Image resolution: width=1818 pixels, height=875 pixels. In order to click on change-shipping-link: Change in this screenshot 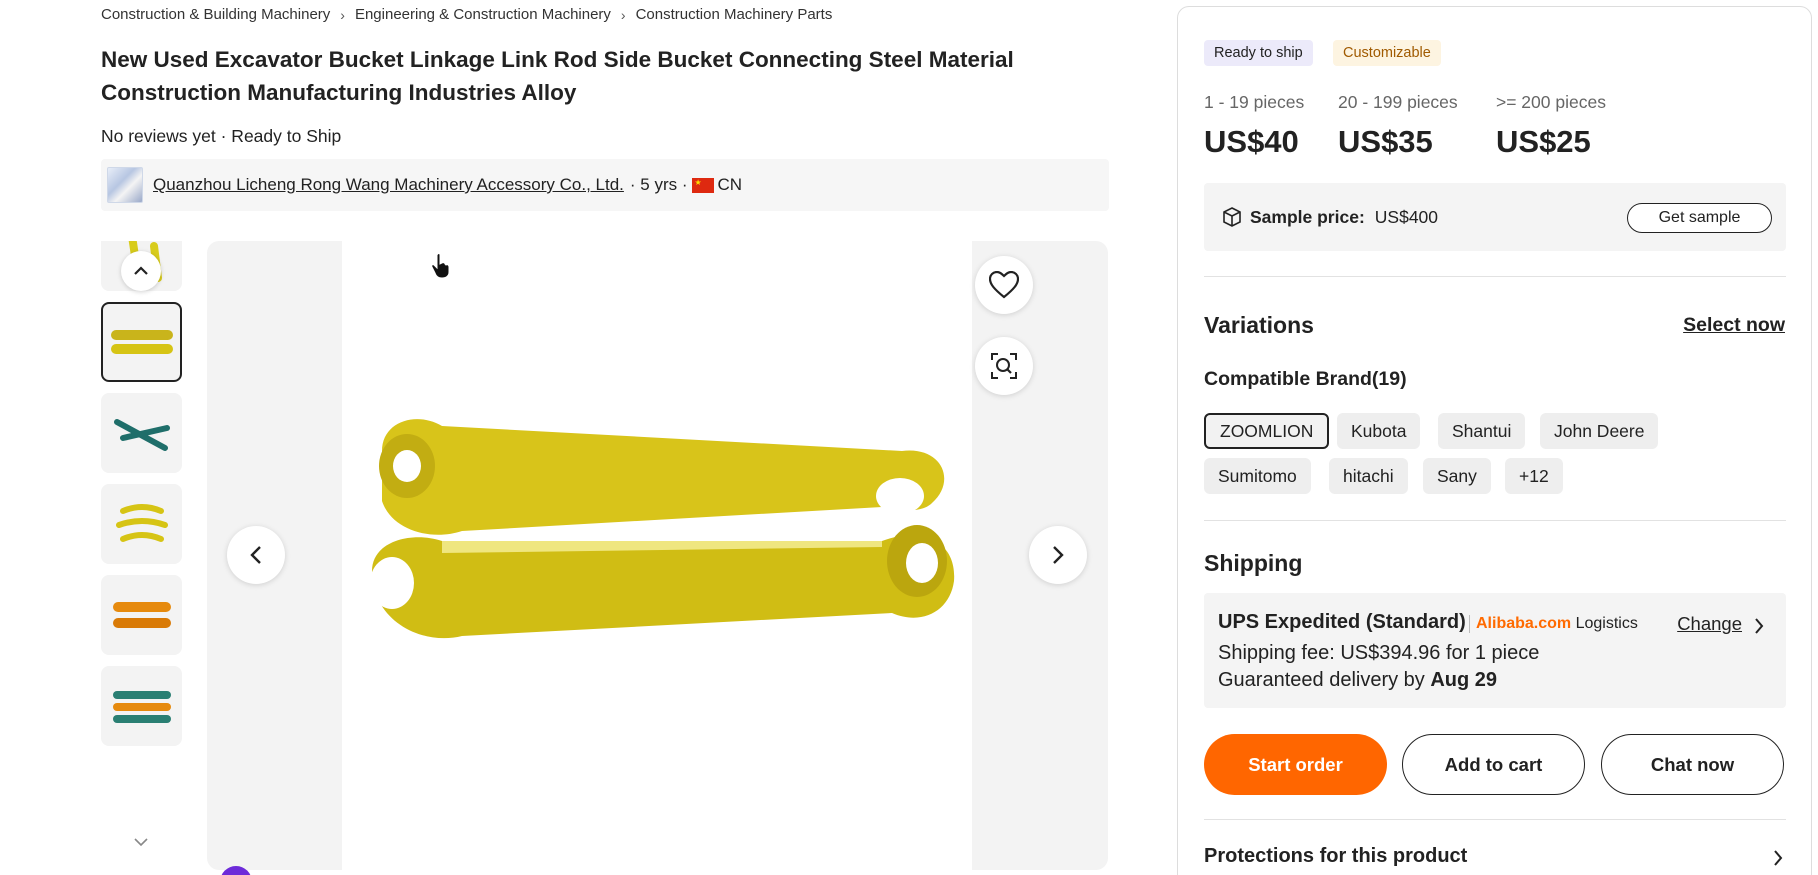, I will do `click(1709, 624)`.